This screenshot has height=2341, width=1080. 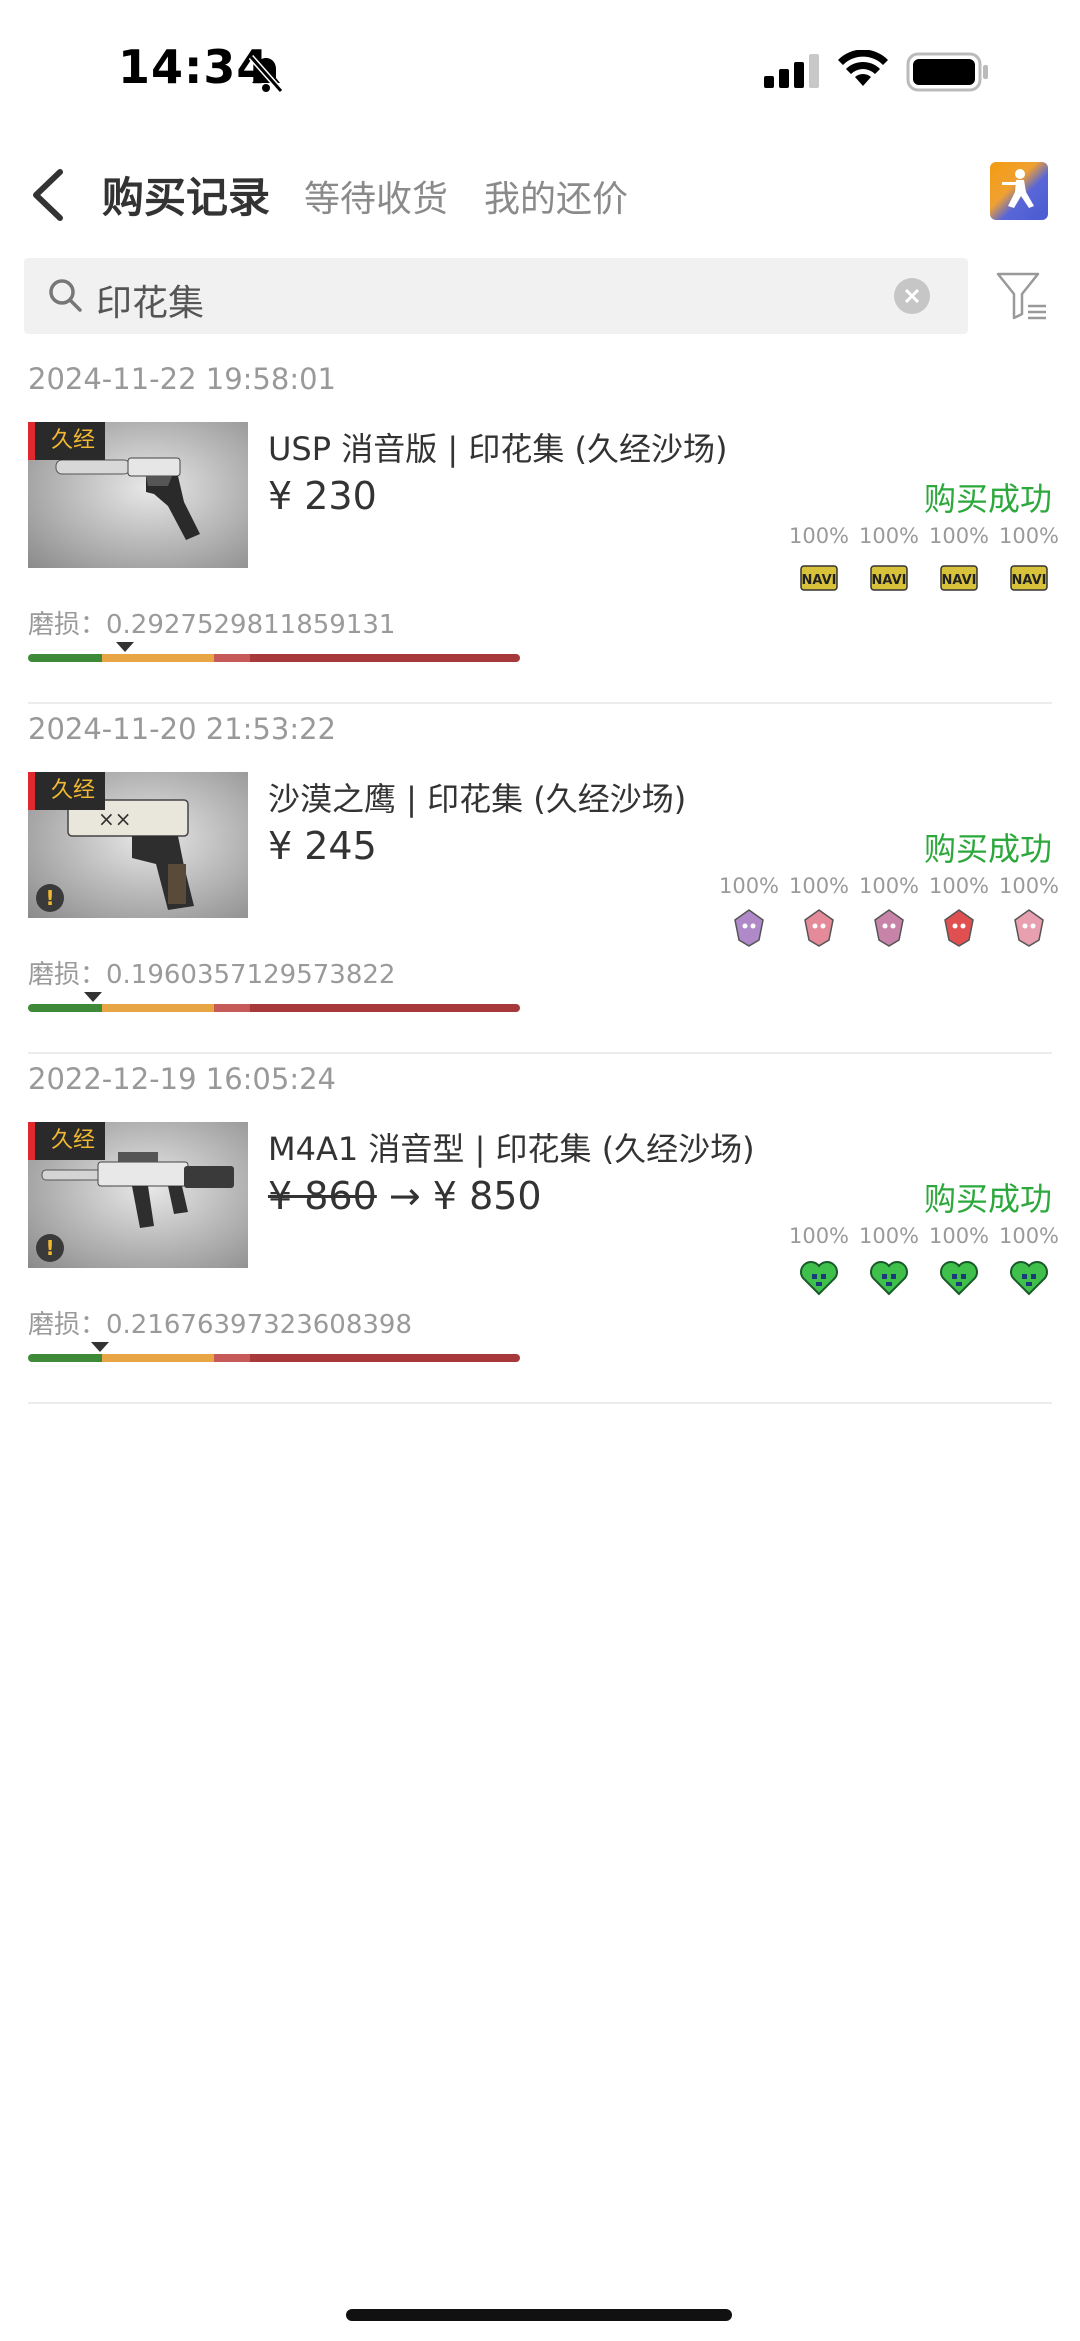 What do you see at coordinates (540, 70) in the screenshot?
I see `status-bar: 14:34` at bounding box center [540, 70].